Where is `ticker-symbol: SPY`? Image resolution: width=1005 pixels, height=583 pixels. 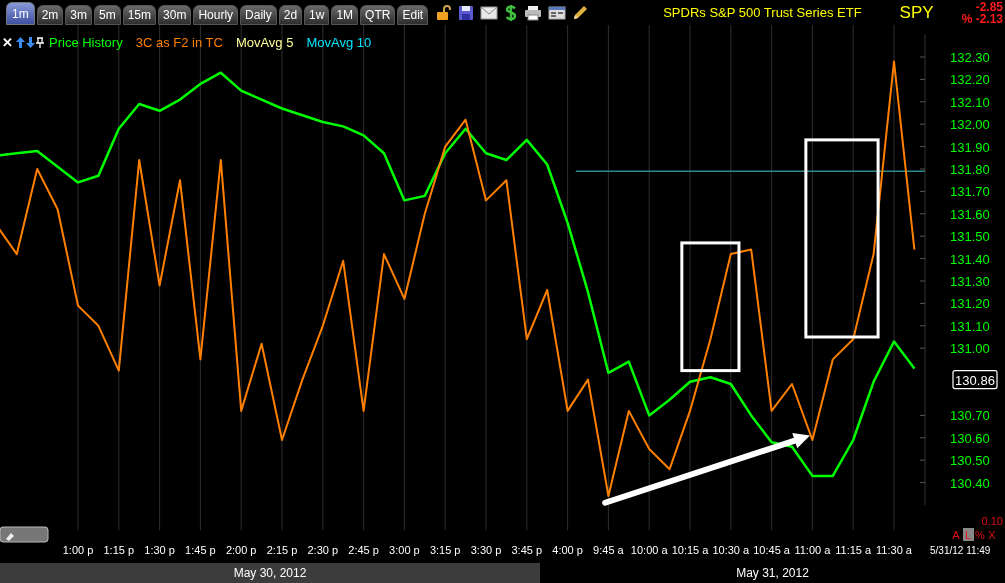
ticker-symbol: SPY is located at coordinates (916, 12).